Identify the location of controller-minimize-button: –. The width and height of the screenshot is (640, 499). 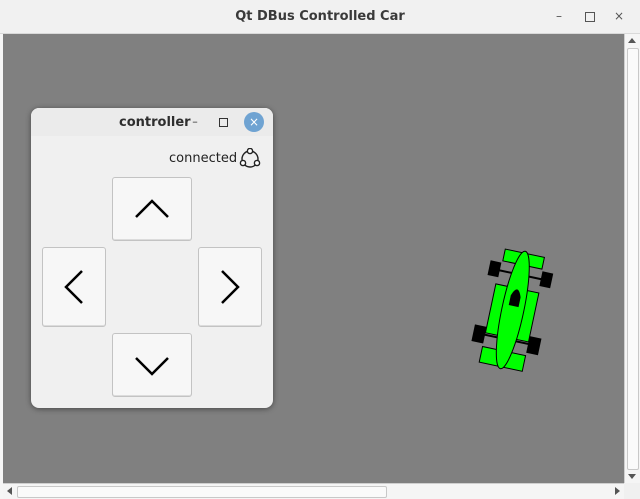
(195, 122).